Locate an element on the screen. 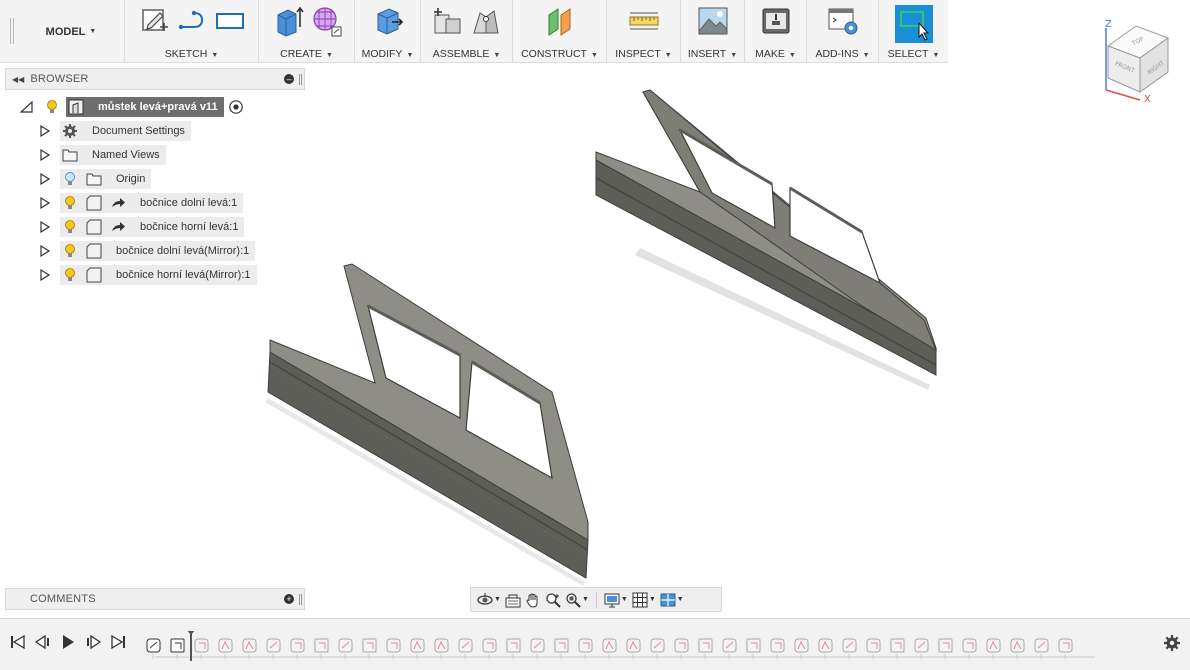 This screenshot has height=670, width=1190. tree-item-document-settings: Document Settings is located at coordinates (115, 131).